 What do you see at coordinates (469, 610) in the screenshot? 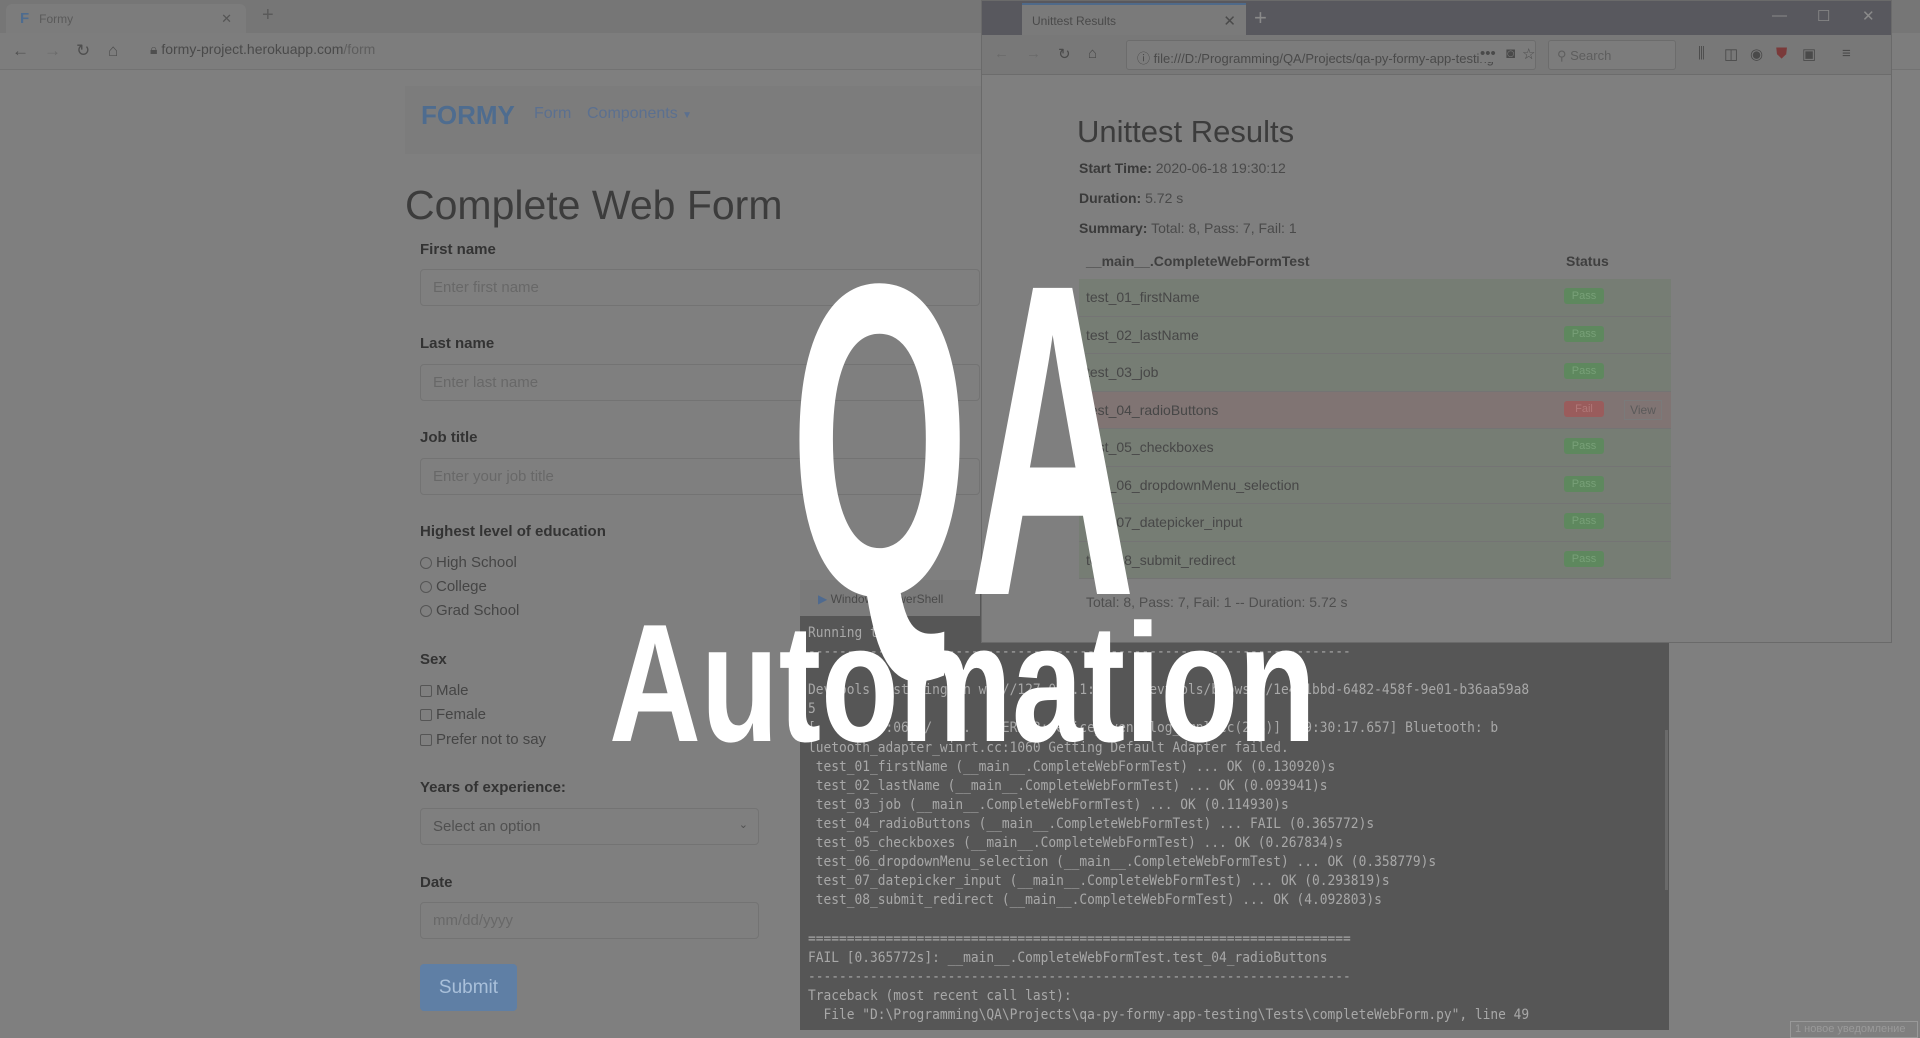
I see `radio-grad-school: Grad School` at bounding box center [469, 610].